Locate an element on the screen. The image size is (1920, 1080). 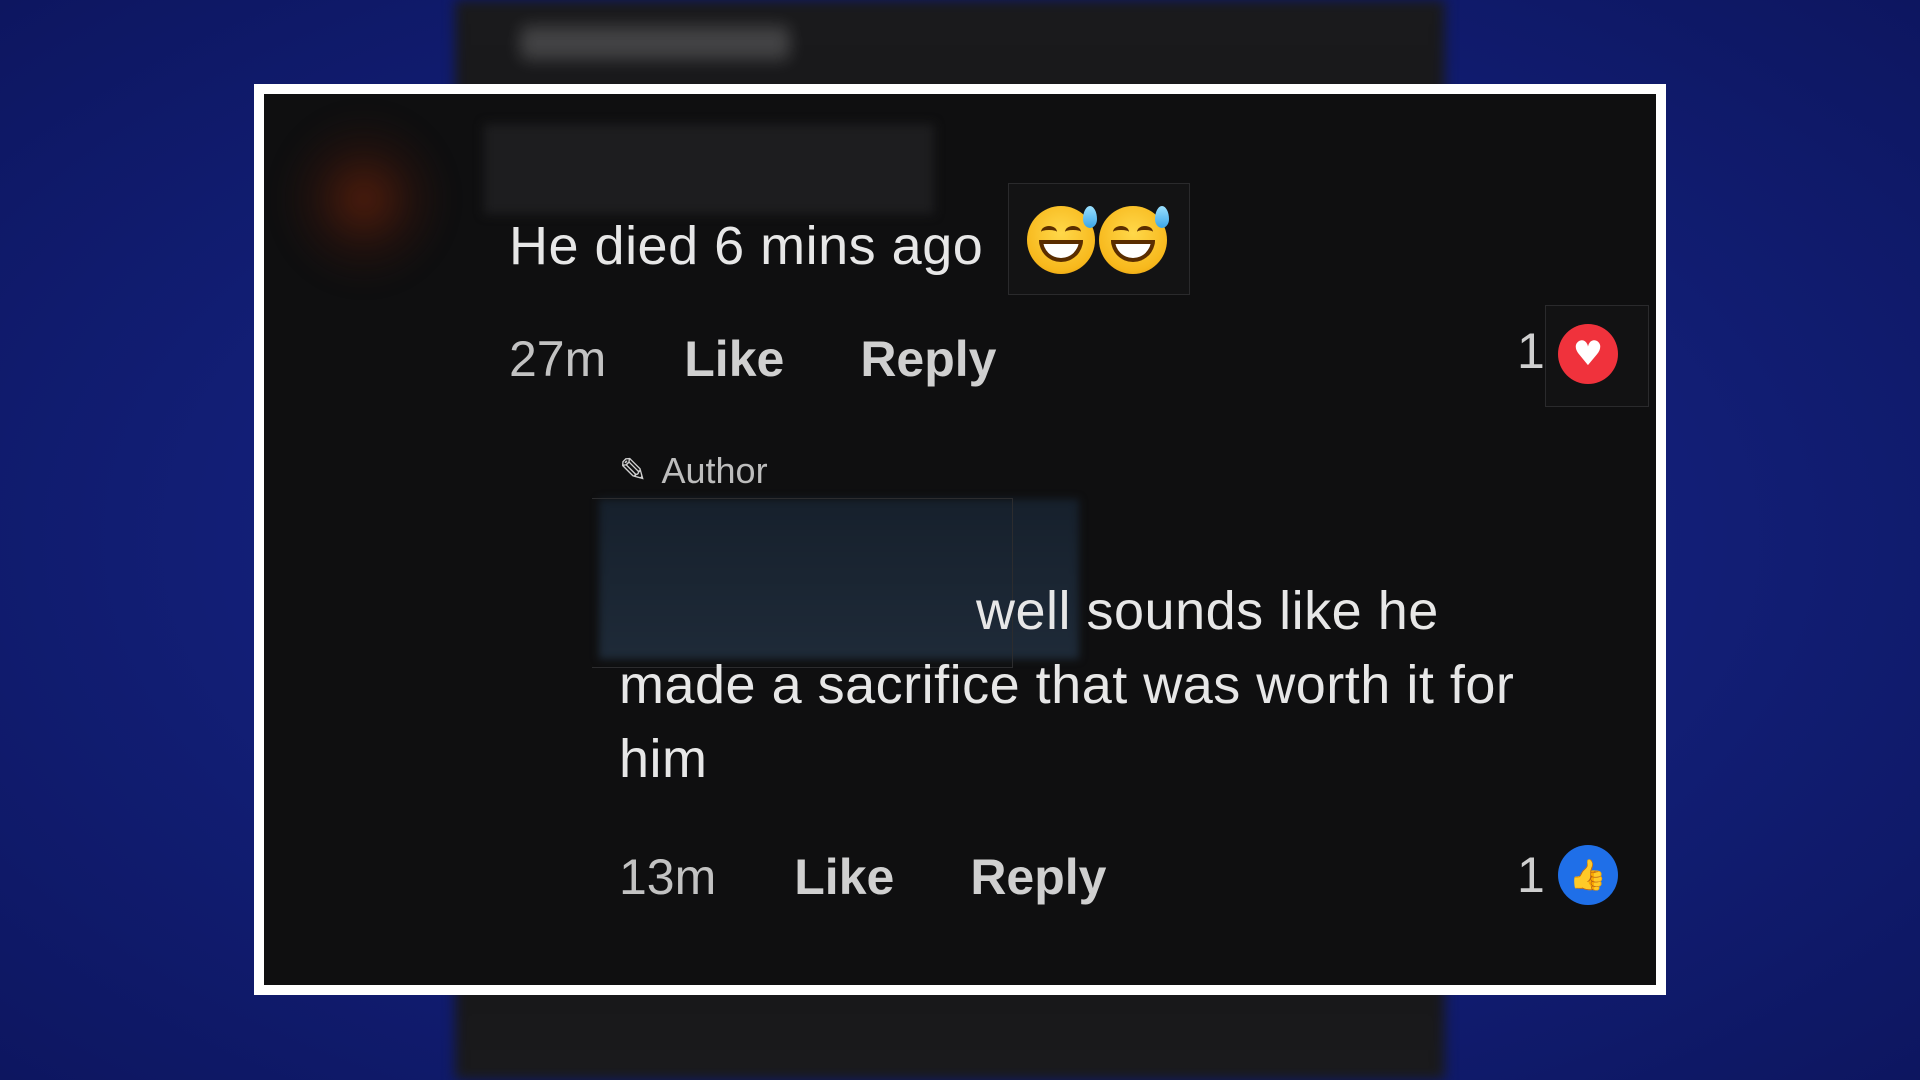
background-blurred-header is located at coordinates (655, 43).